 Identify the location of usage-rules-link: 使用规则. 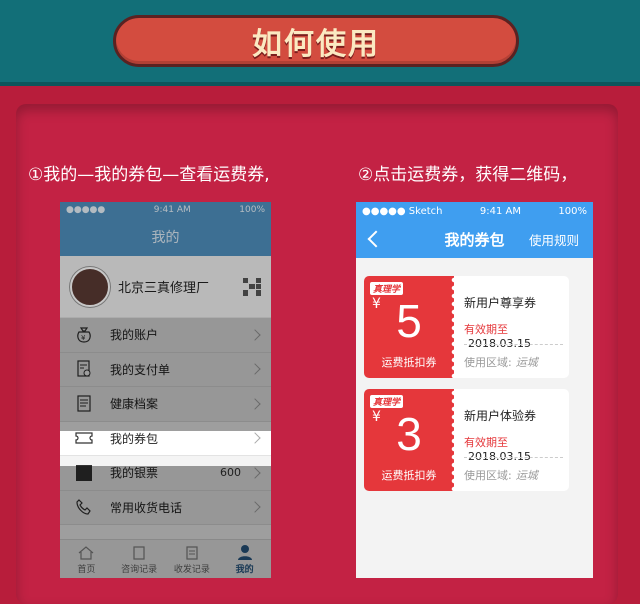
(554, 239).